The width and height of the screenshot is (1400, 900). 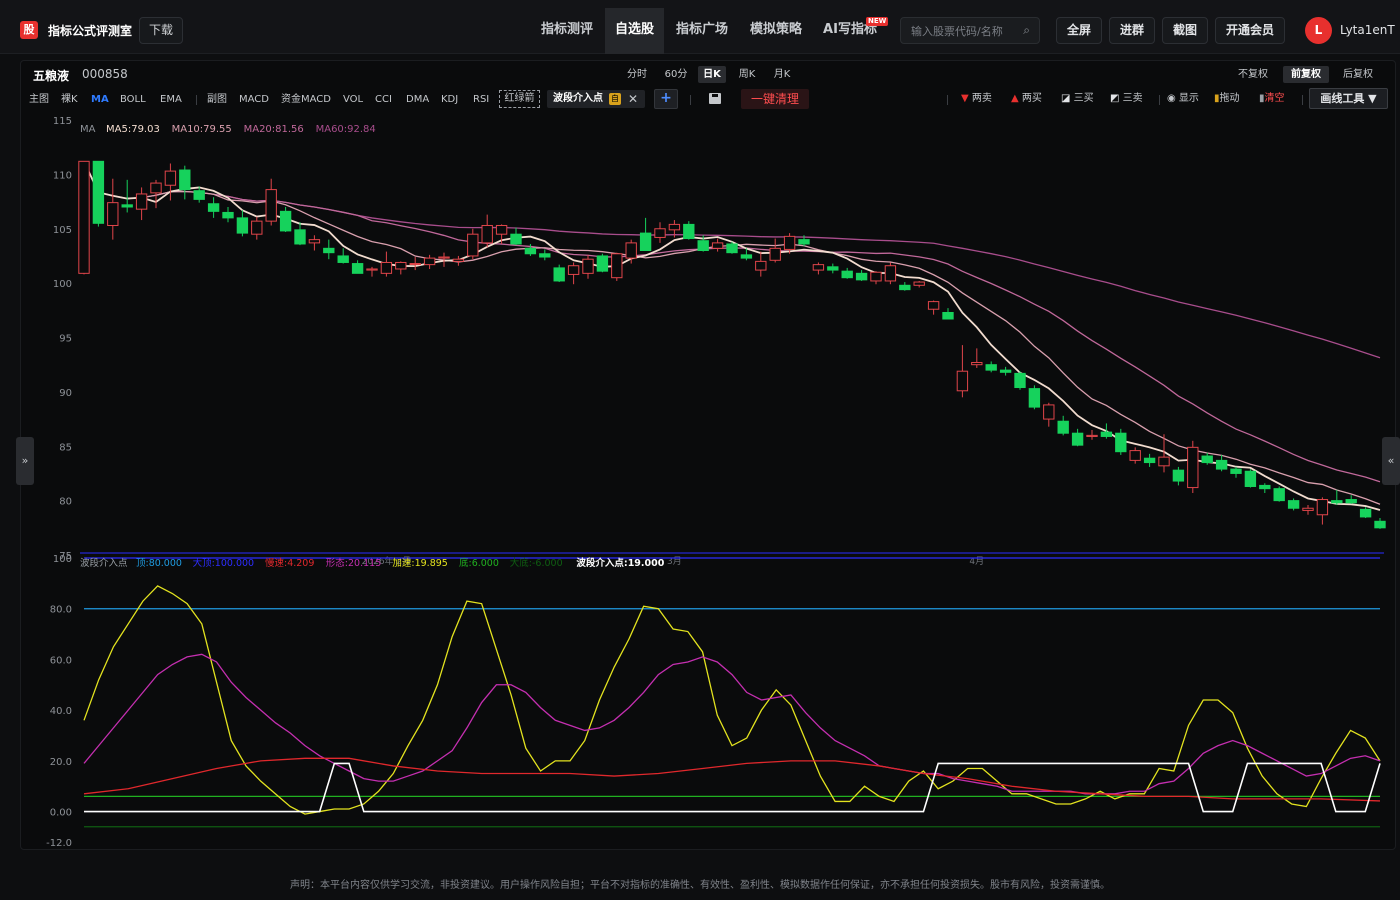 What do you see at coordinates (61, 762) in the screenshot?
I see `sub-y-tick-label: 20.0` at bounding box center [61, 762].